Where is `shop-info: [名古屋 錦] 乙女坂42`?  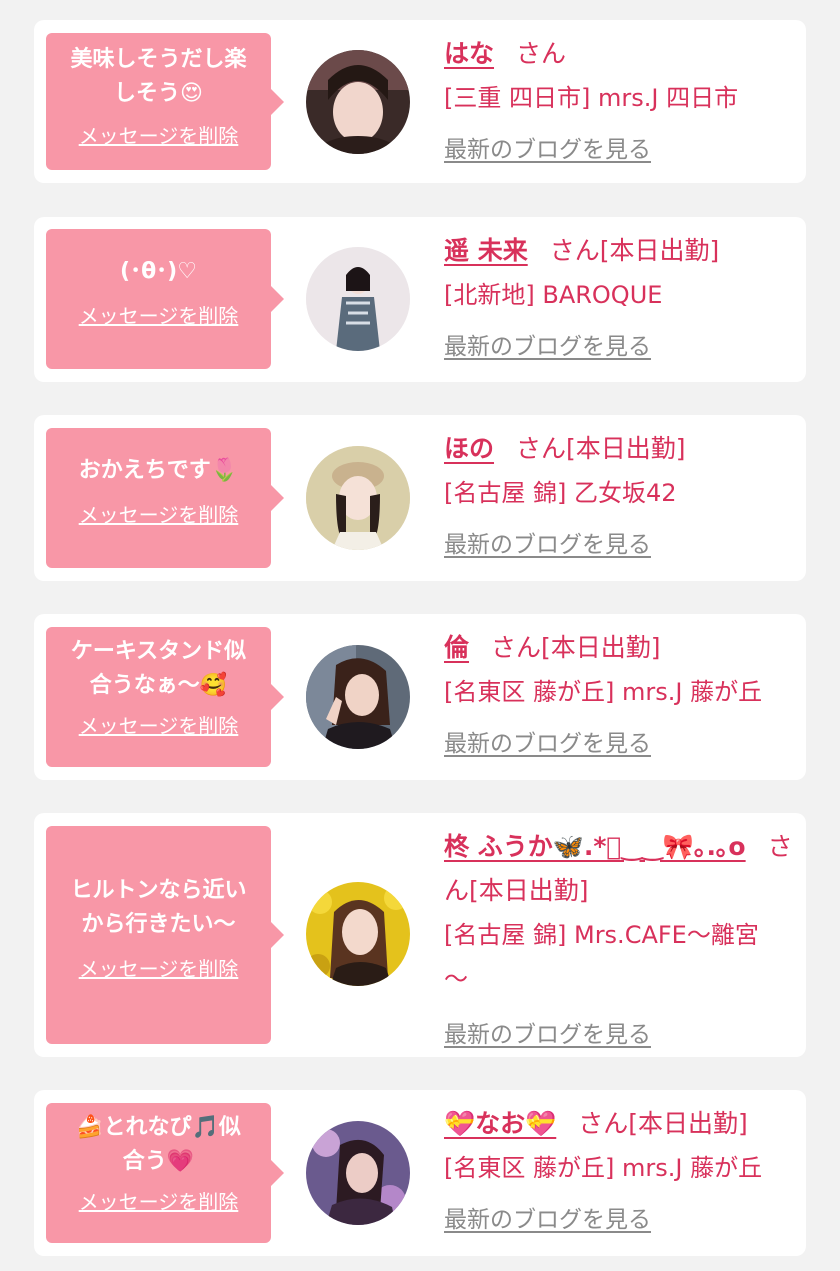
shop-info: [名古屋 錦] 乙女坂42 is located at coordinates (560, 493).